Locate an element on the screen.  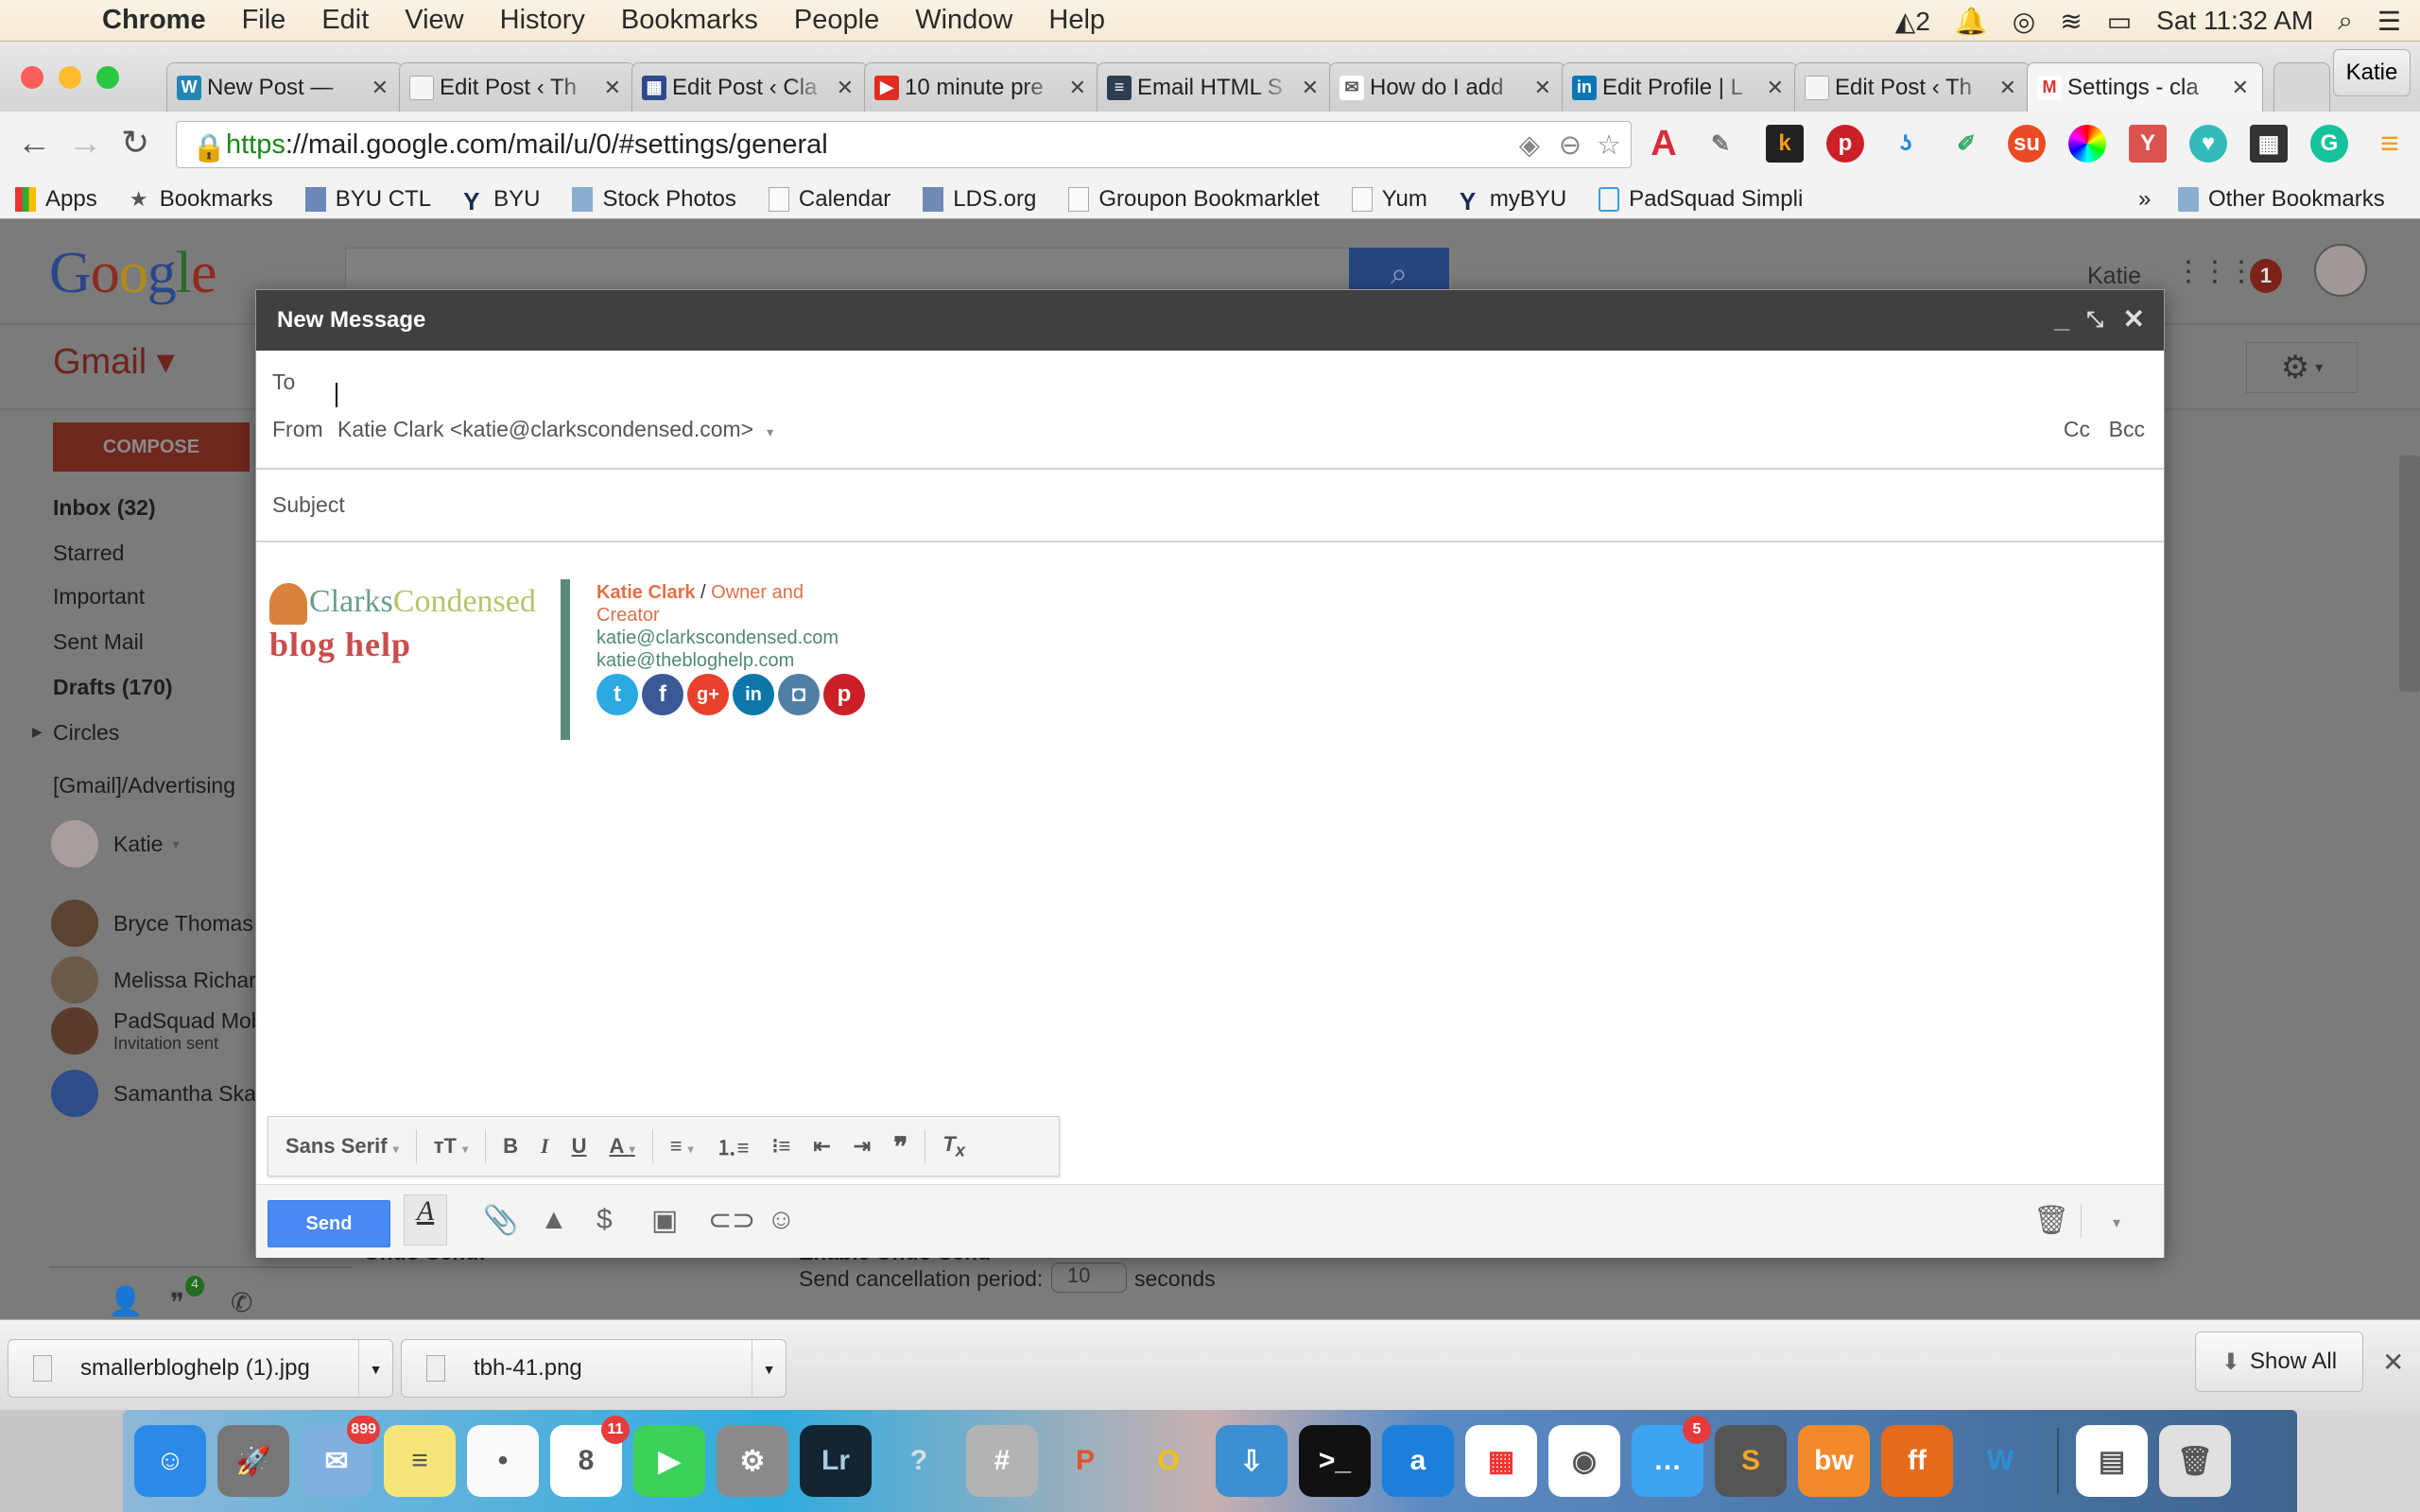
nav-advertising: [Gmail]/Advertising is located at coordinates (144, 786).